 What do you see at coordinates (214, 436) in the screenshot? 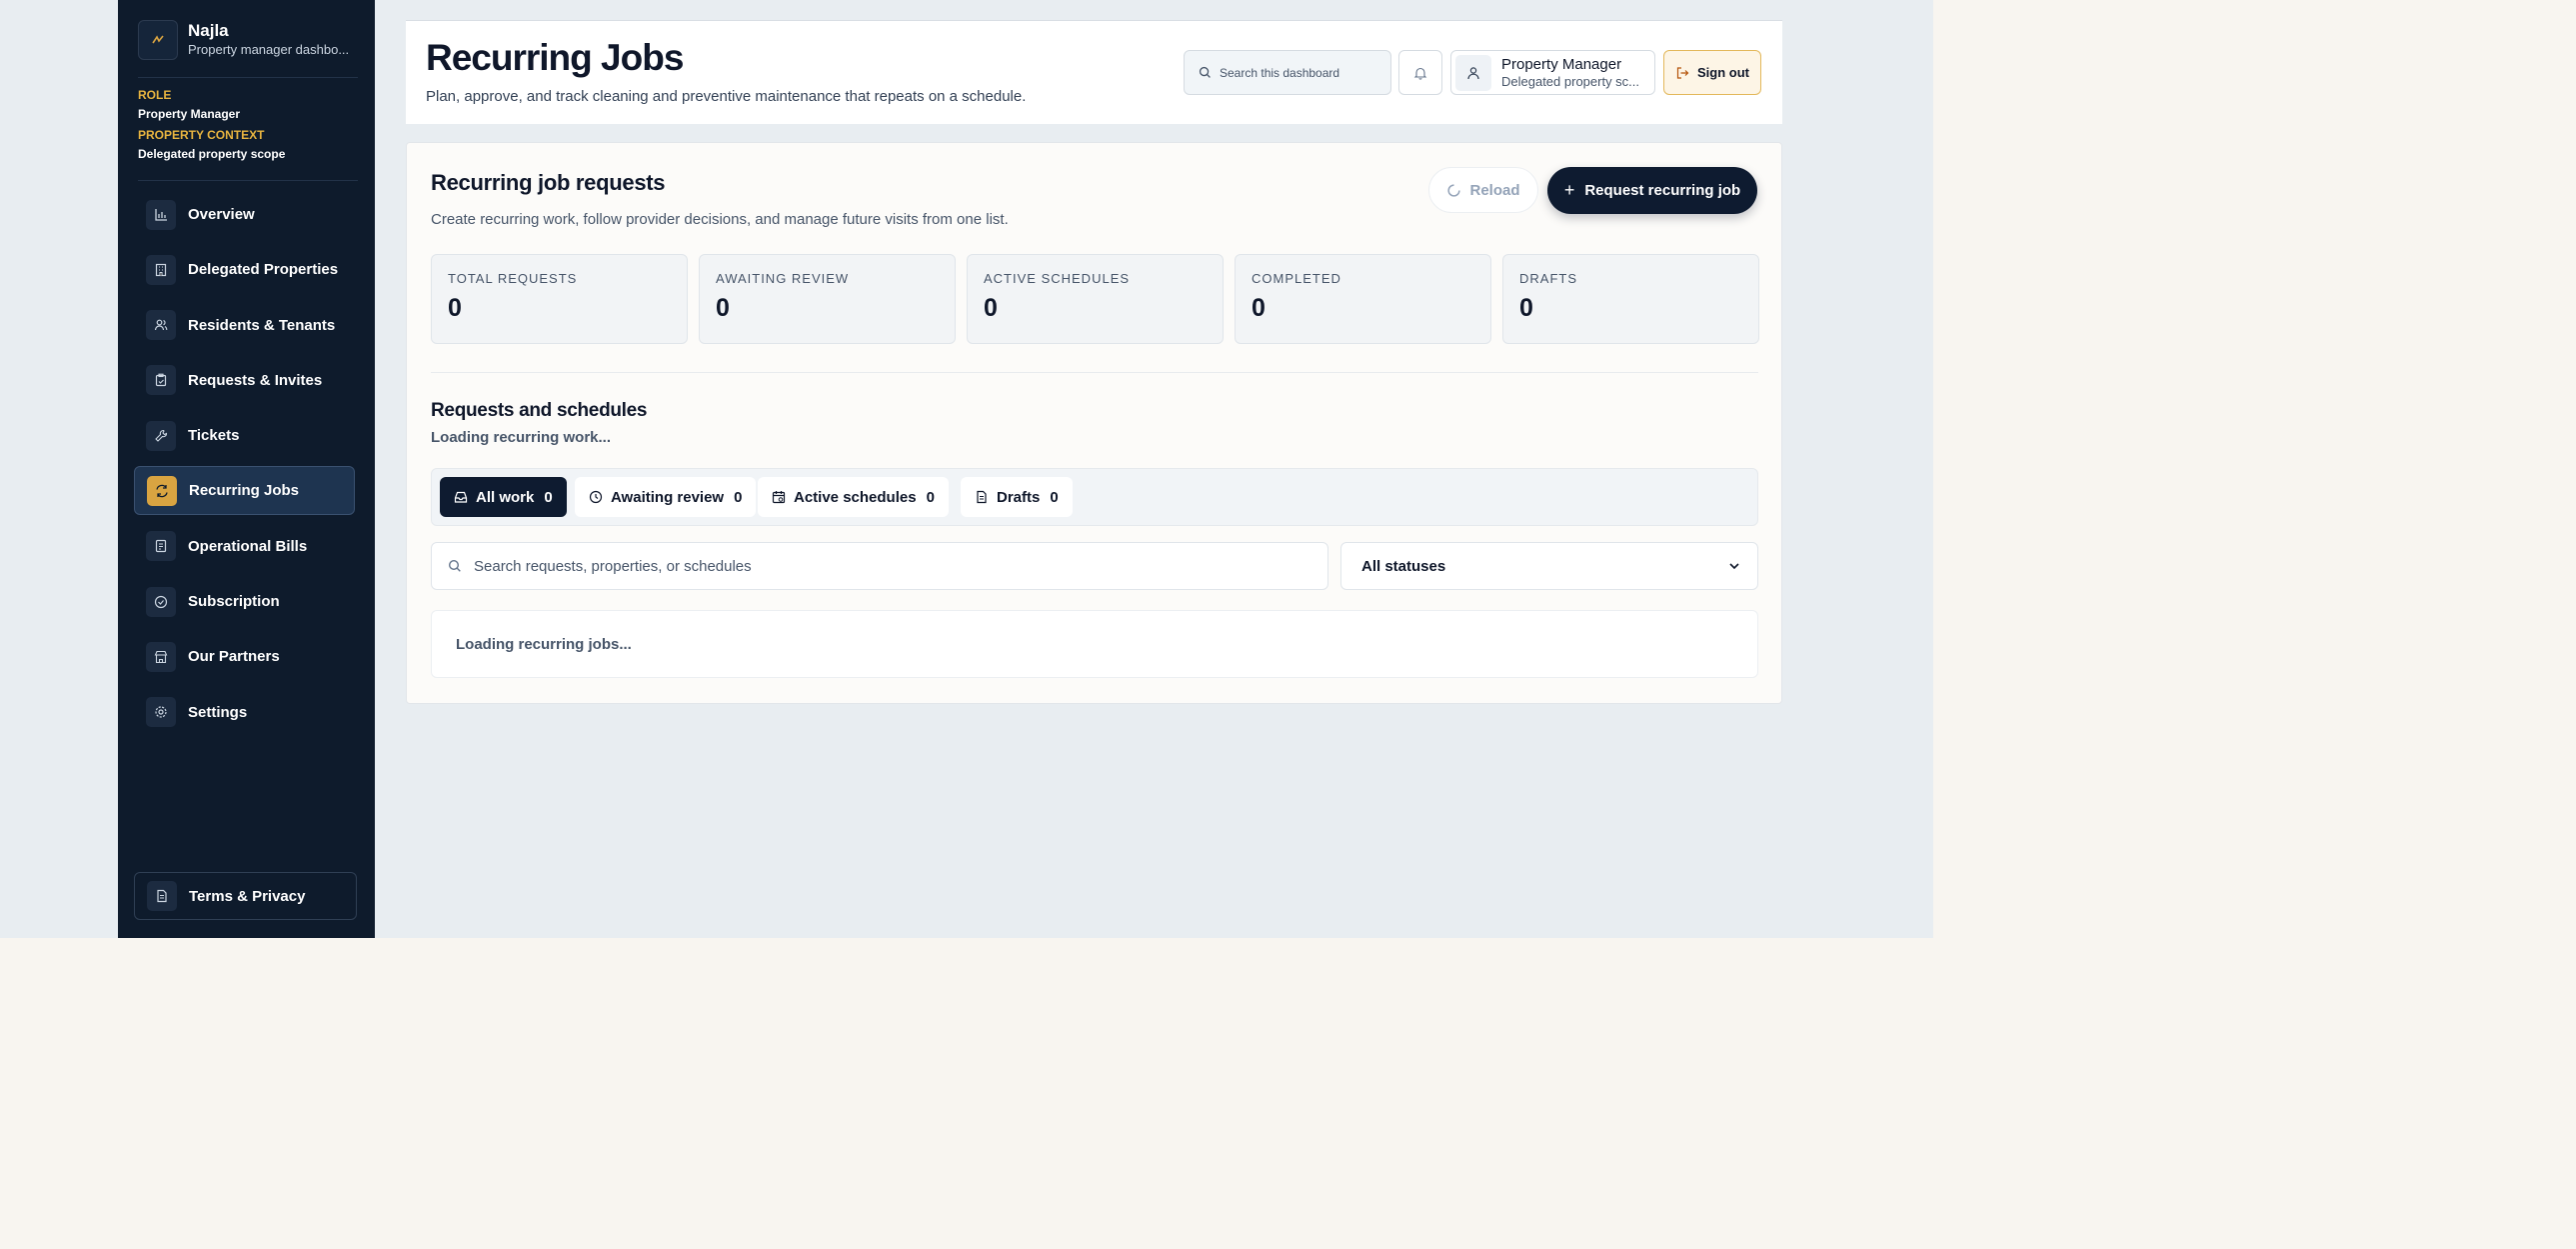
I see `sidebar-item-label: Tickets` at bounding box center [214, 436].